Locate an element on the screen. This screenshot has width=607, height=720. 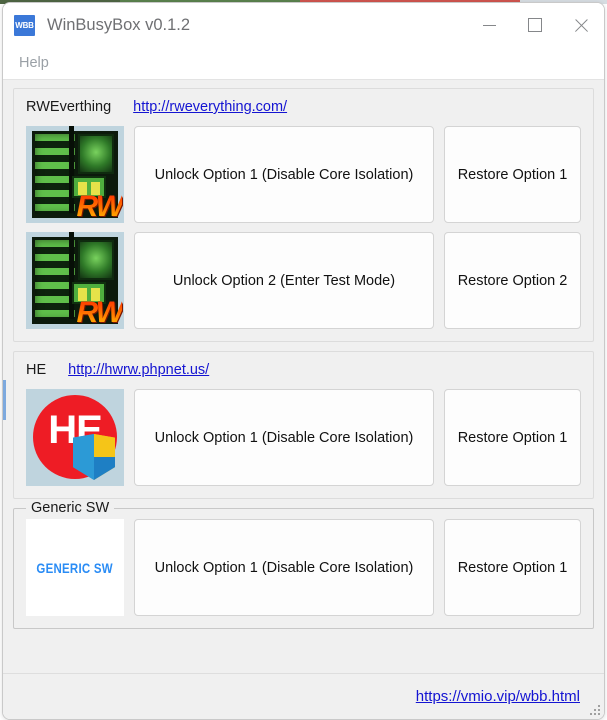
close-icon is located at coordinates (581, 25).